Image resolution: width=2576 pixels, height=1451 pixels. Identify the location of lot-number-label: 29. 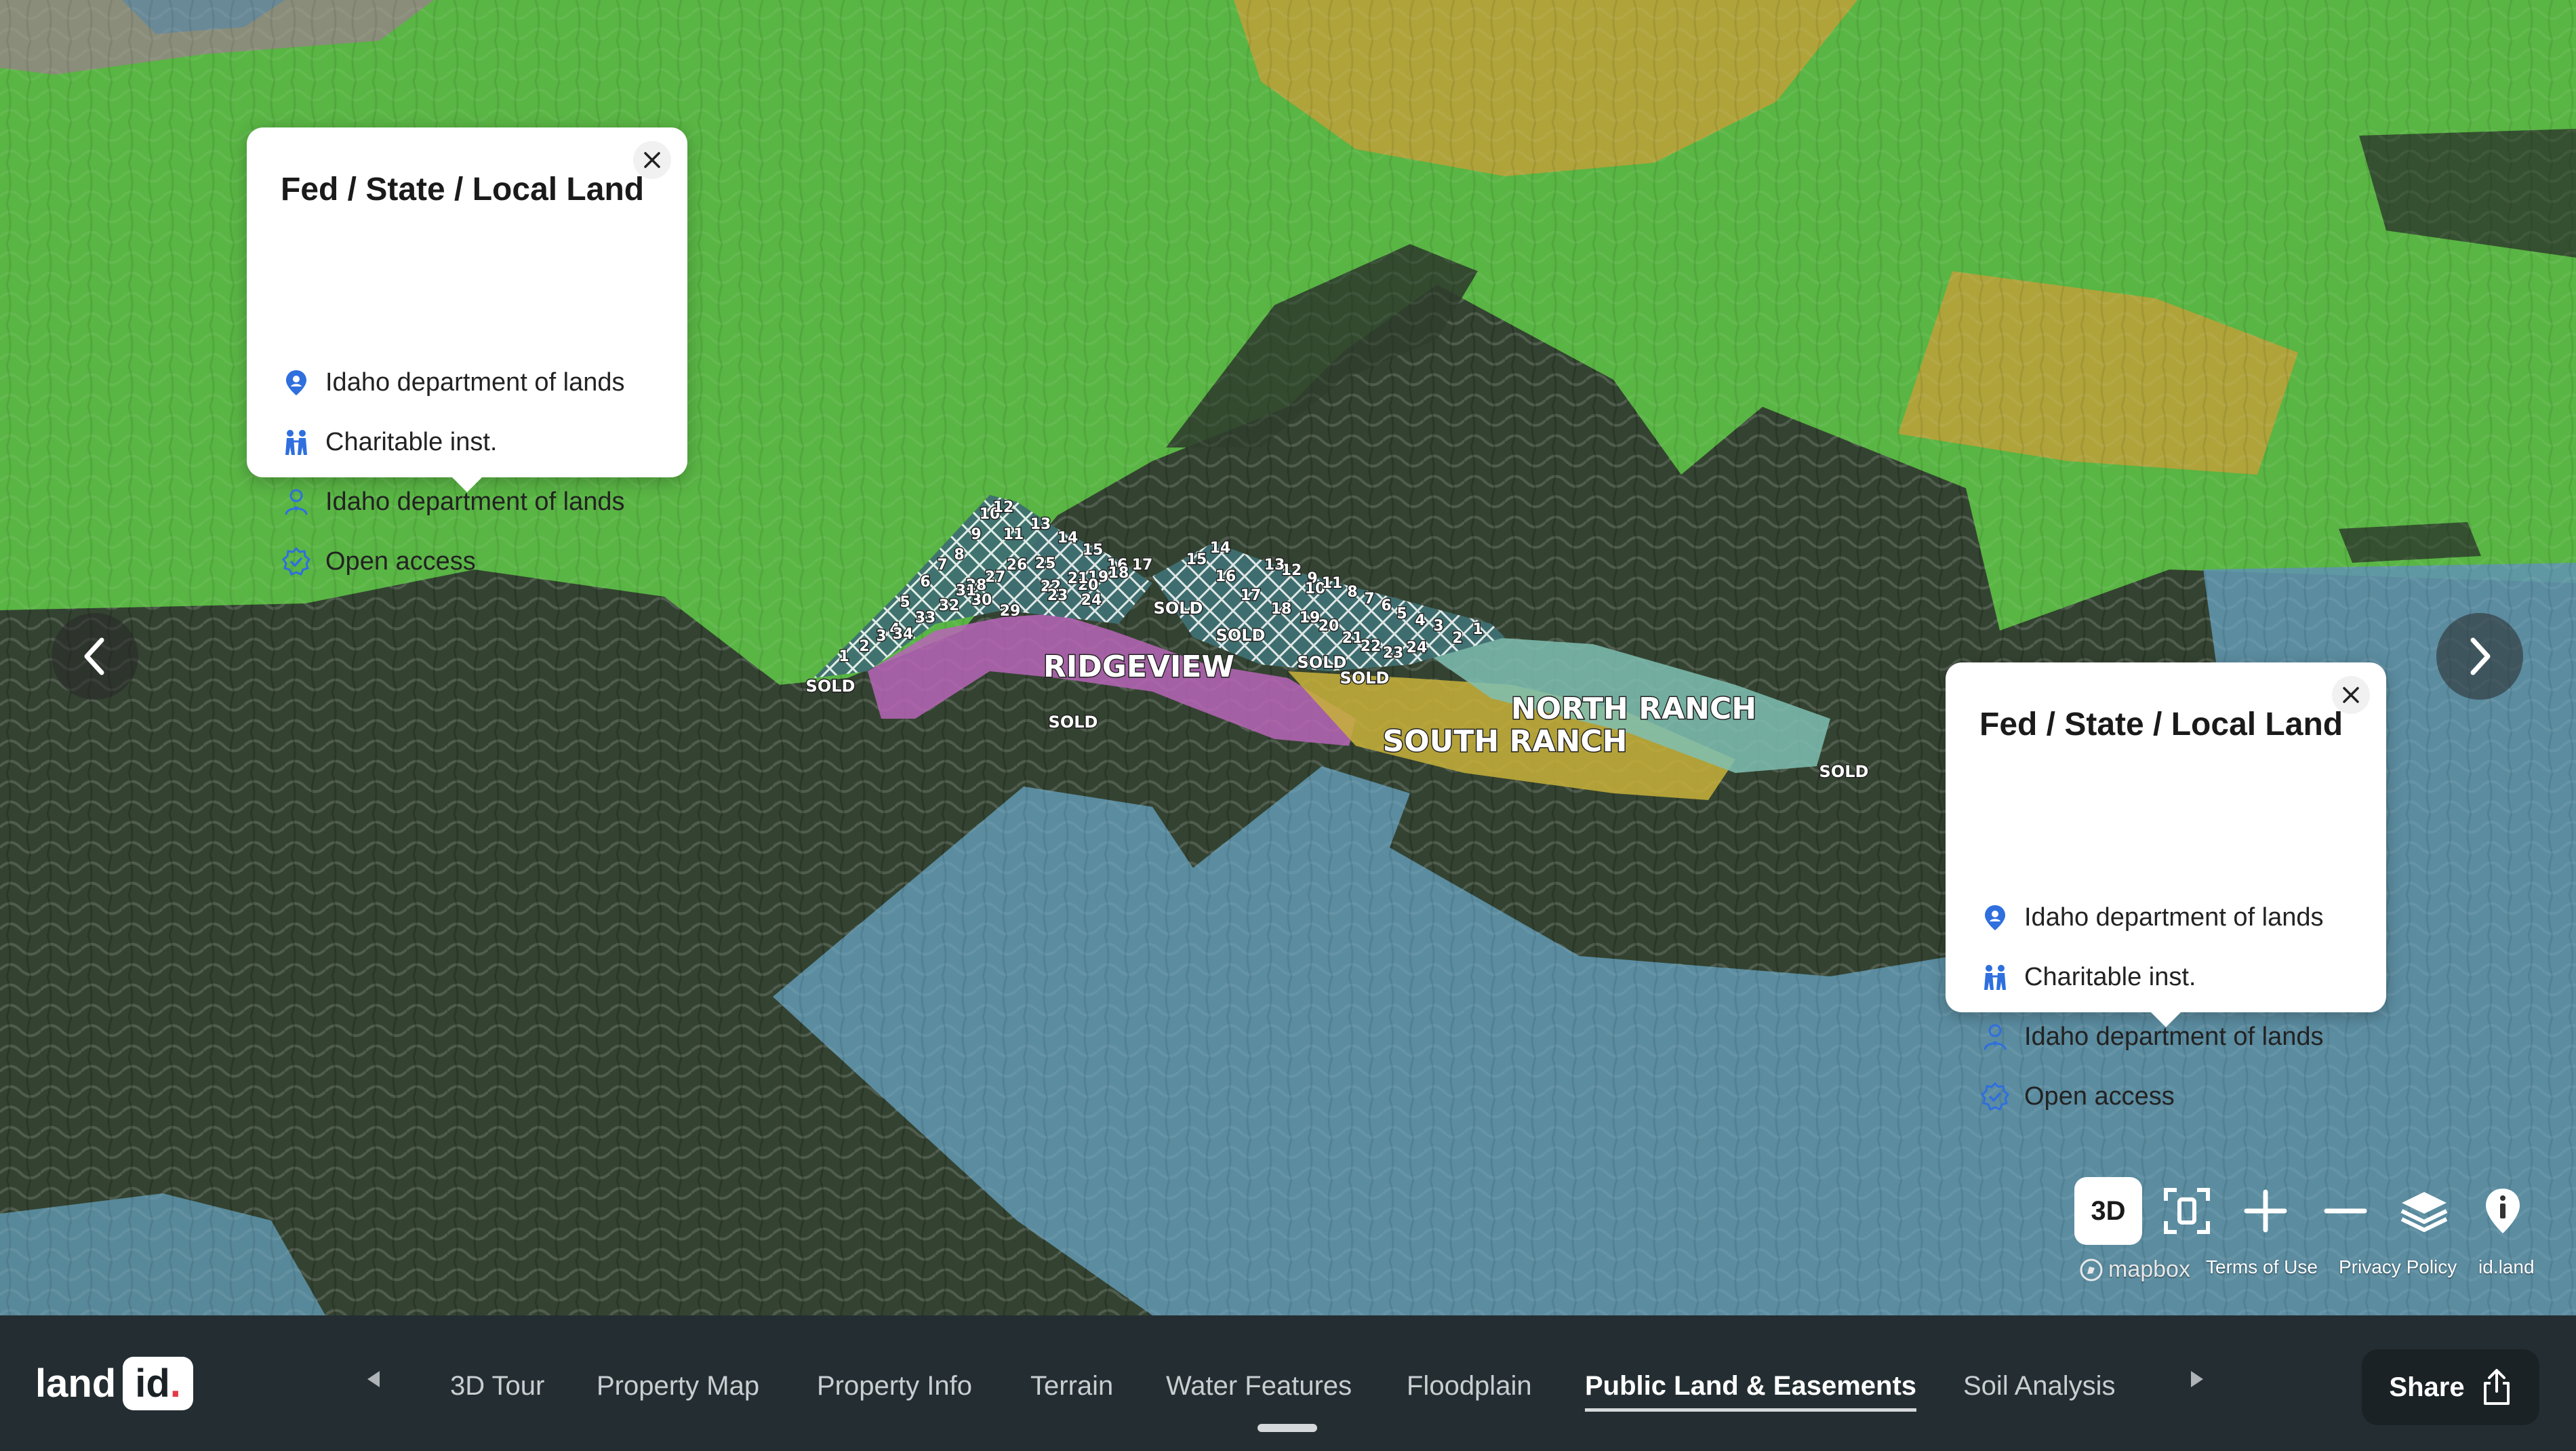
(1010, 611).